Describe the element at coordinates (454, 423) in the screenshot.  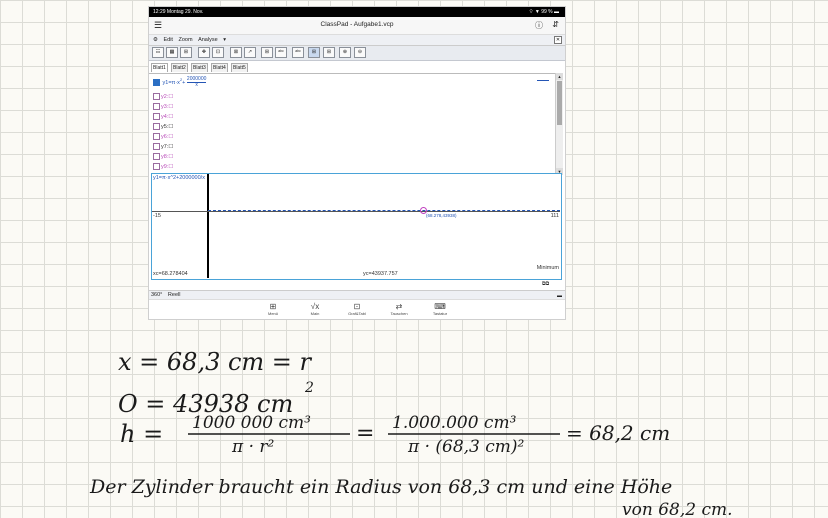
I see `fraction2-numerator: 1.000.000 cm³` at that location.